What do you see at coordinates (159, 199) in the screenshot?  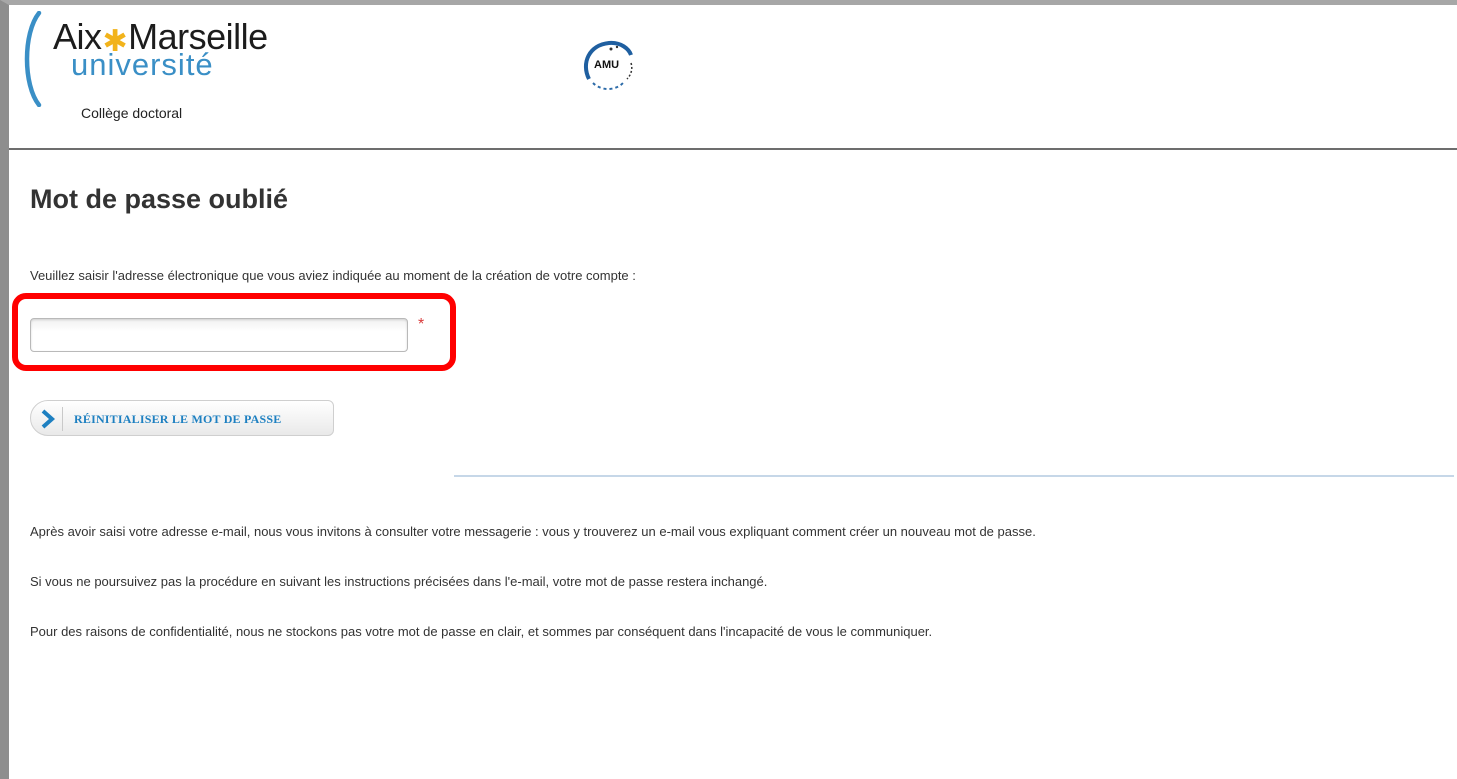 I see `page-title: Mot de passe oublié` at bounding box center [159, 199].